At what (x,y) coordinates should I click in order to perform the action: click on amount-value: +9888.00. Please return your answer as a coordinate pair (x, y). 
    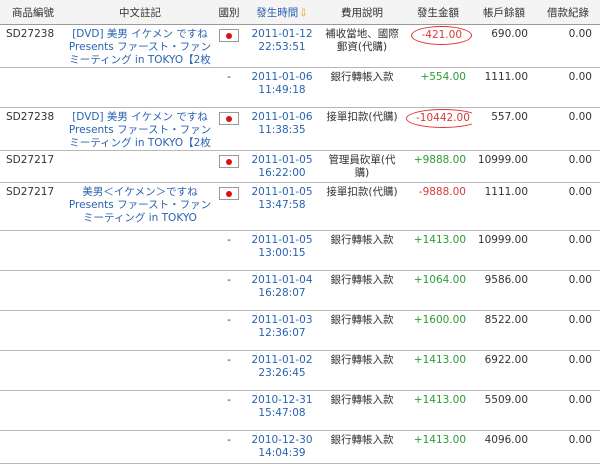
    Looking at the image, I should click on (439, 160).